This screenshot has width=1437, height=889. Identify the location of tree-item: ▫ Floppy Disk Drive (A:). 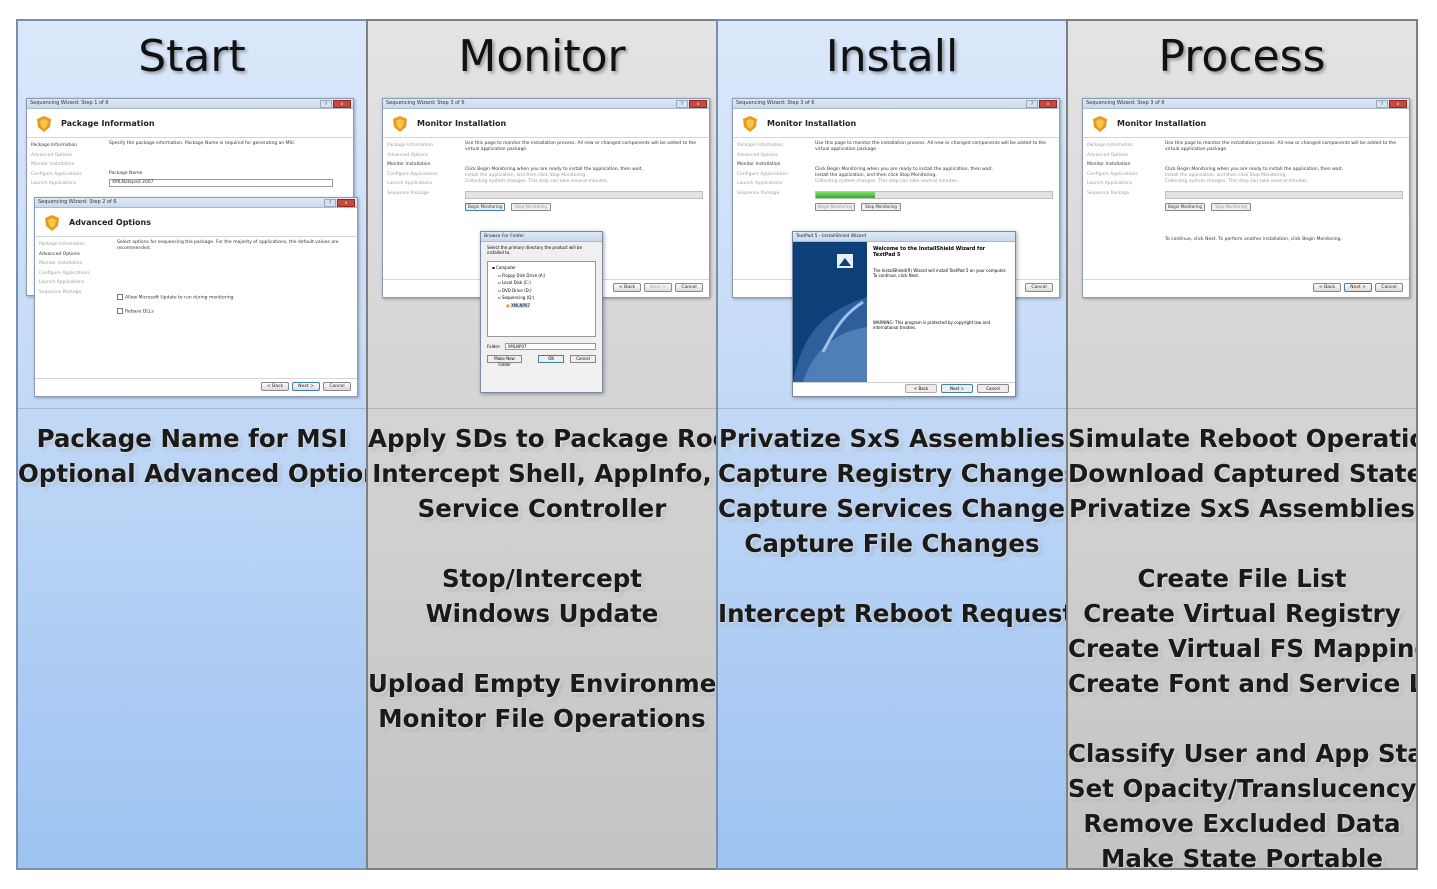
(541, 276).